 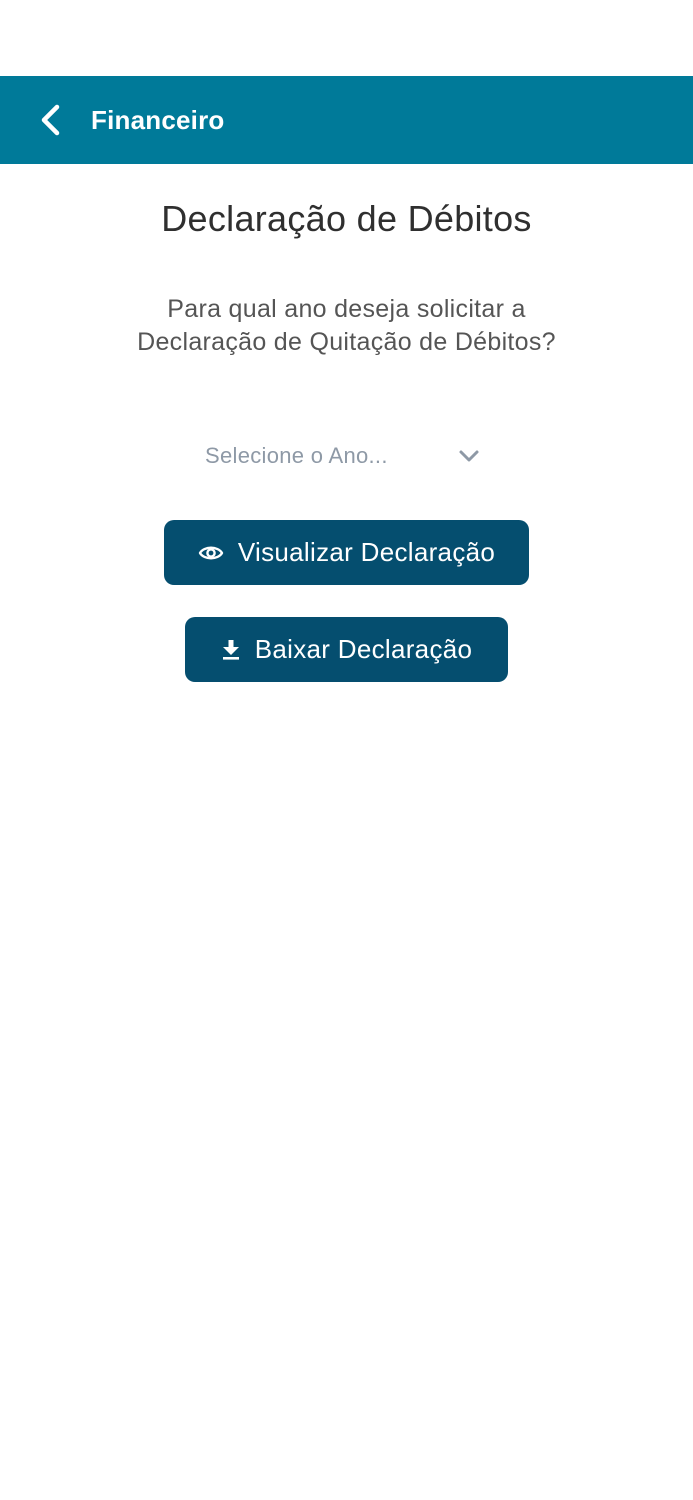 I want to click on chevron-down-icon, so click(x=469, y=456).